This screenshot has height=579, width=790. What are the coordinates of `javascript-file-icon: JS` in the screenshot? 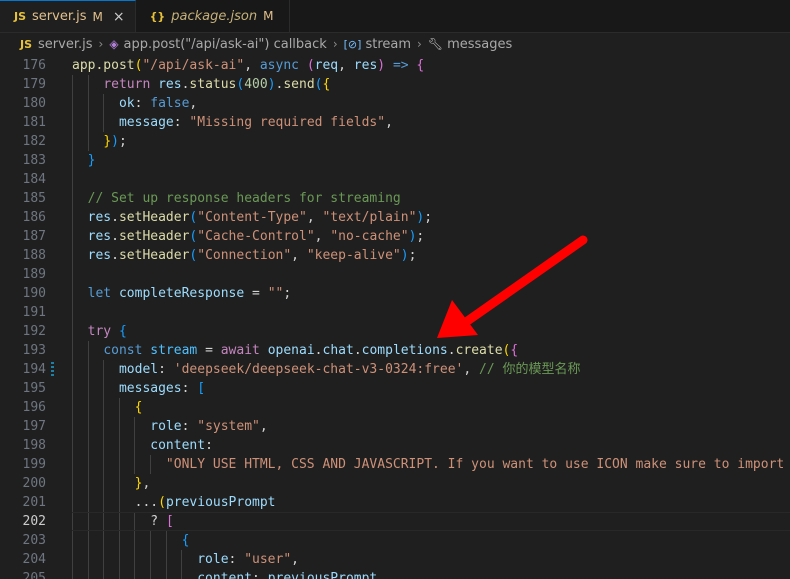 It's located at (20, 16).